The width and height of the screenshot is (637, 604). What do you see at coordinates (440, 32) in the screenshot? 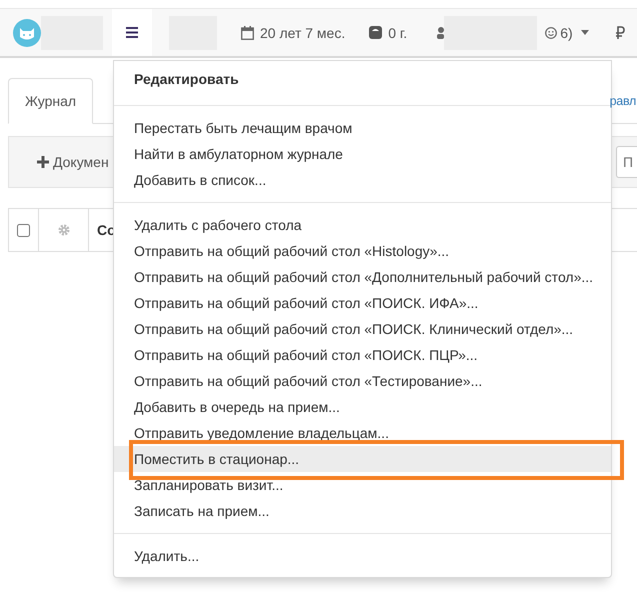
I see `person-icon` at bounding box center [440, 32].